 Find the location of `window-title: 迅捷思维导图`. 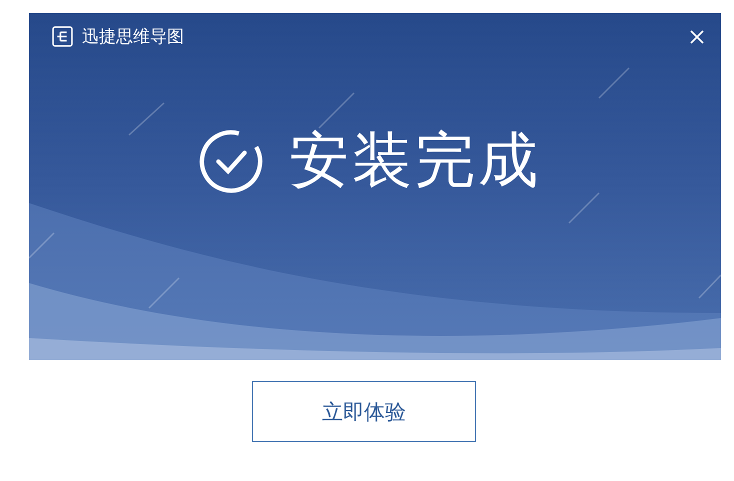

window-title: 迅捷思维导图 is located at coordinates (133, 37).